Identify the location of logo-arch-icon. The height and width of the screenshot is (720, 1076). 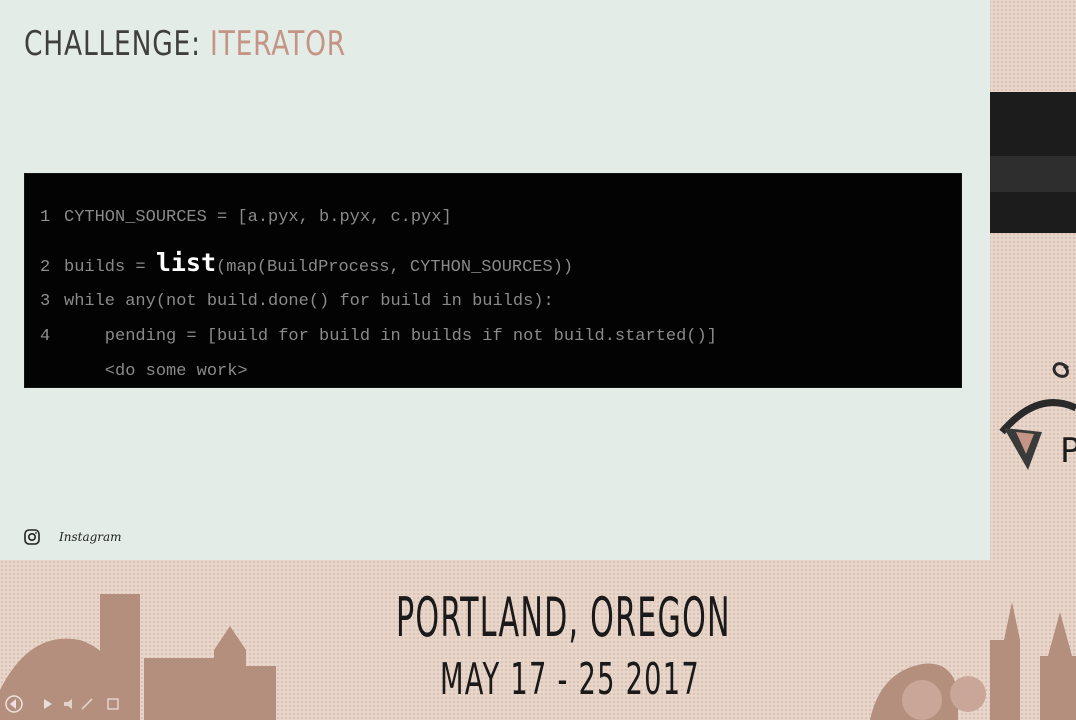
(1037, 417).